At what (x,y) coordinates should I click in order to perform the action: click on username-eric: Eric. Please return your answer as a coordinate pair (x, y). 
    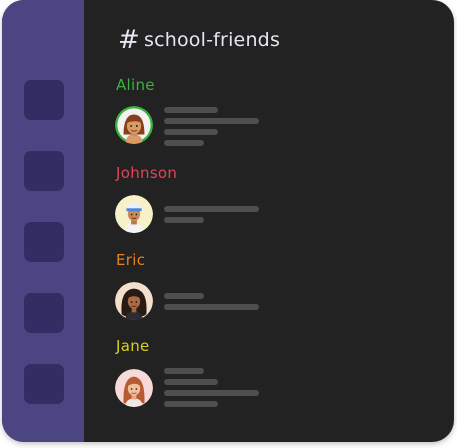
    Looking at the image, I should click on (130, 260).